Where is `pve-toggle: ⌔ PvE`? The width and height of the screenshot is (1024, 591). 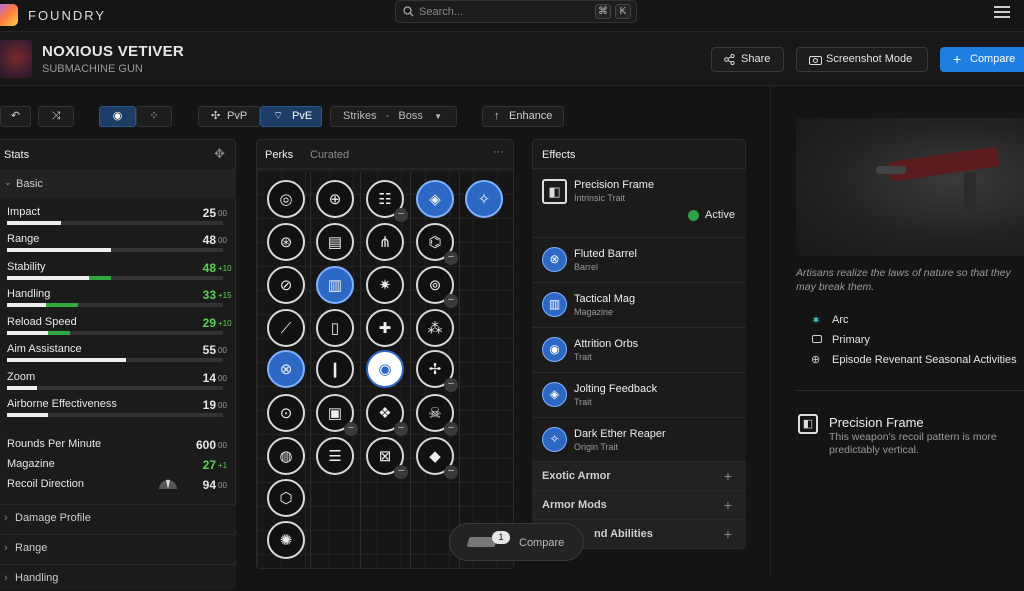
pve-toggle: ⌔ PvE is located at coordinates (291, 116).